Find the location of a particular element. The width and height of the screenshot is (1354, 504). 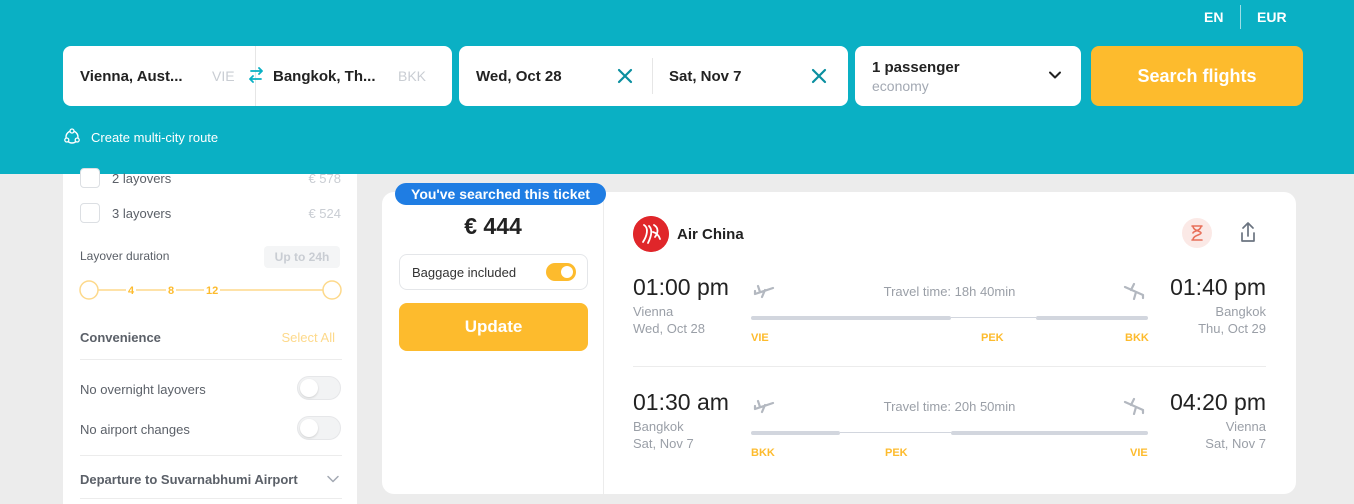

depart-date-input: Wed, Oct 28 is located at coordinates (519, 76).